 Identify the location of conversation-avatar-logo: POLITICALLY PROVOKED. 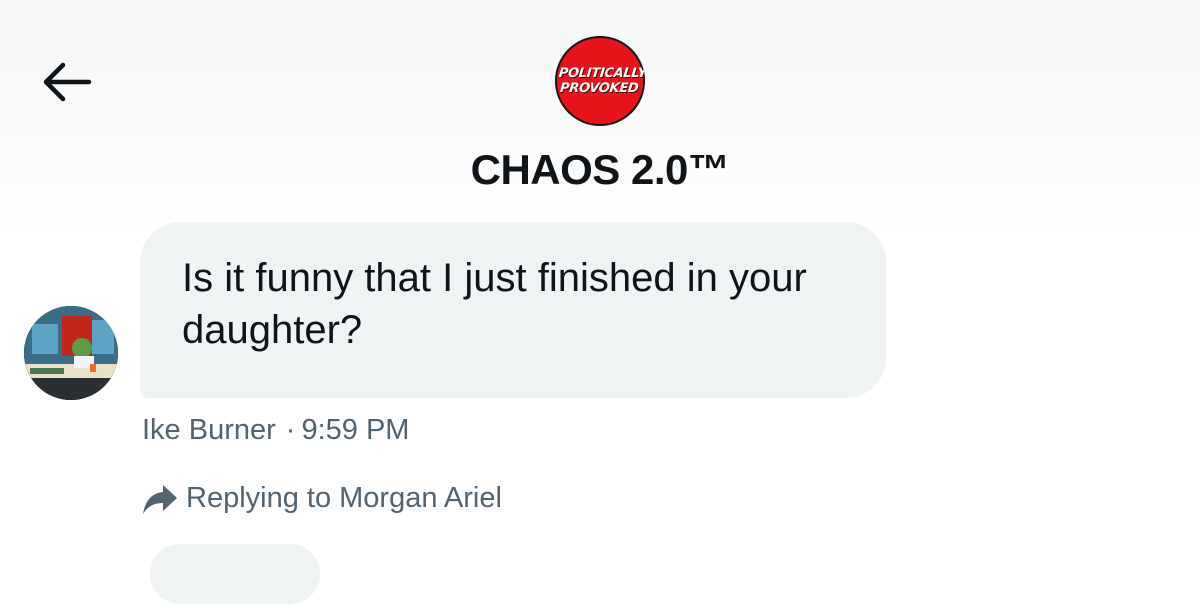
(600, 81).